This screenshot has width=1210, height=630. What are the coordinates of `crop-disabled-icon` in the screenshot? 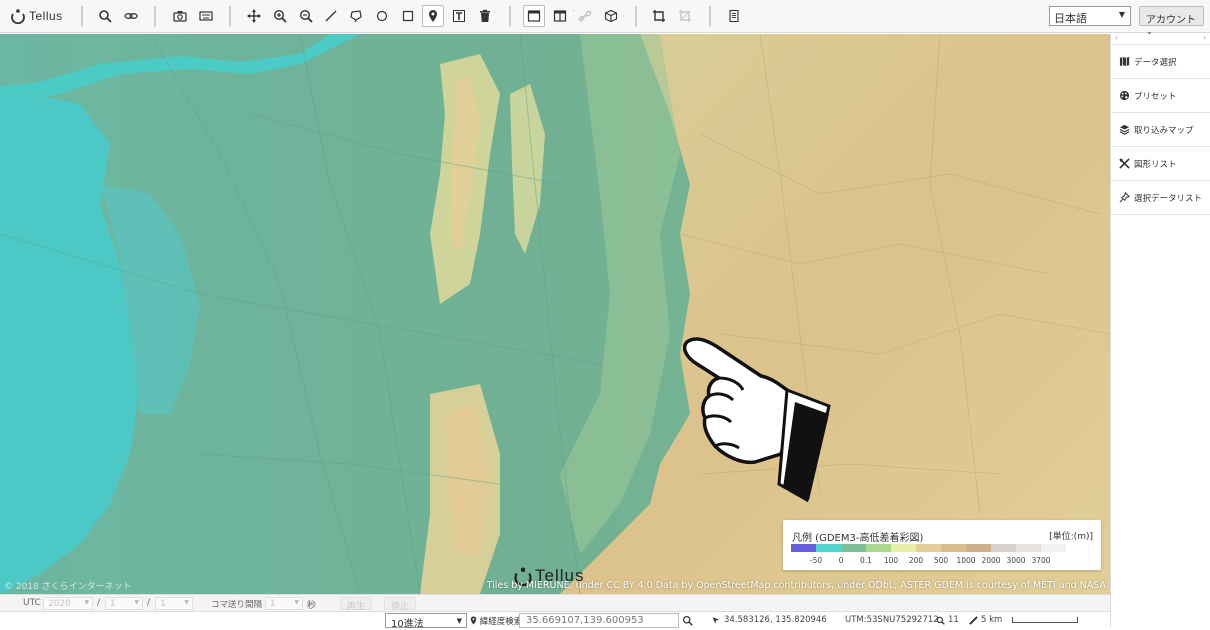 It's located at (685, 16).